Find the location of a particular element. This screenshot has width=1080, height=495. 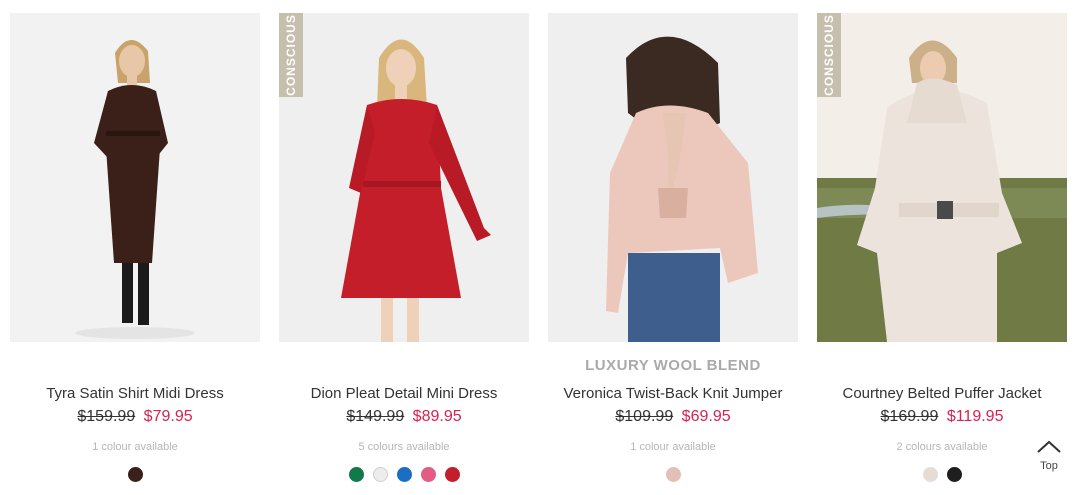

product-name: Tyra Satin Shirt Midi Dress is located at coordinates (135, 393).